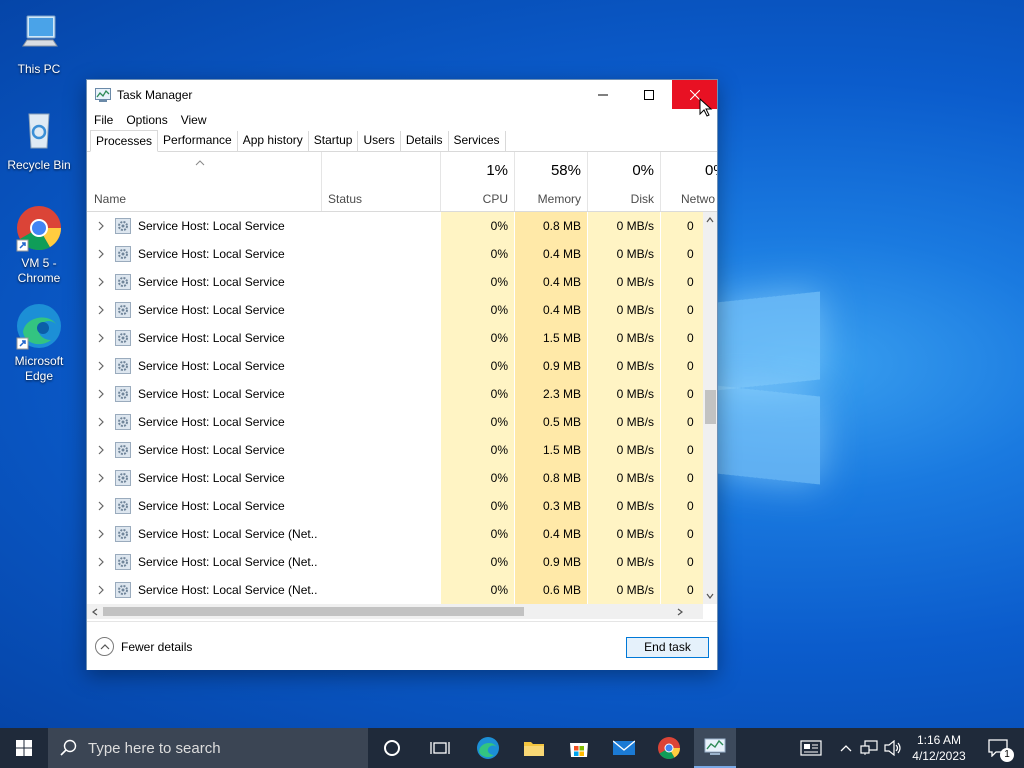 The width and height of the screenshot is (1024, 768). I want to click on tab-performance: Performance, so click(198, 141).